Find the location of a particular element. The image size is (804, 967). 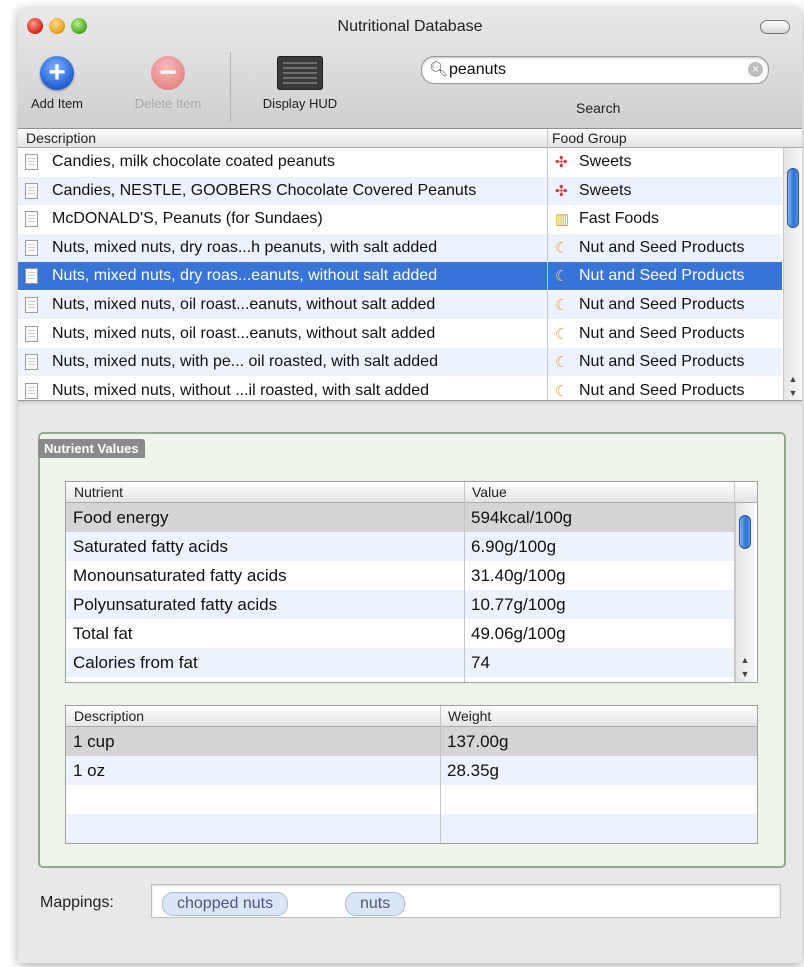

add-item-button: + Add Item is located at coordinates (57, 83).